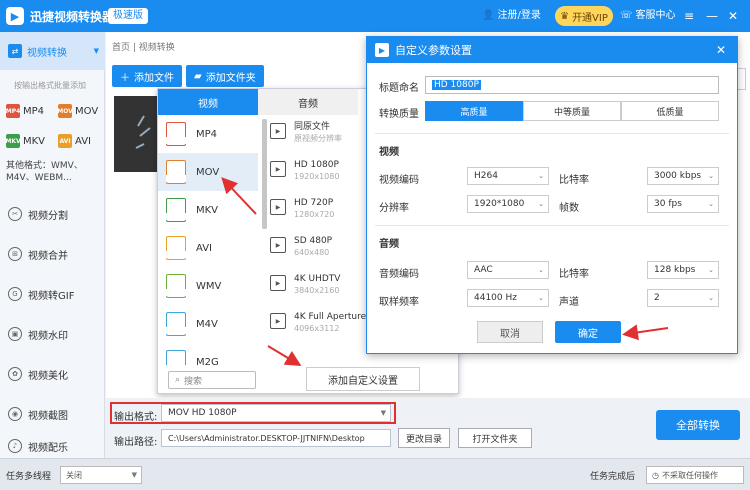 The height and width of the screenshot is (490, 750). I want to click on arrow-to-mov, so click(239, 196).